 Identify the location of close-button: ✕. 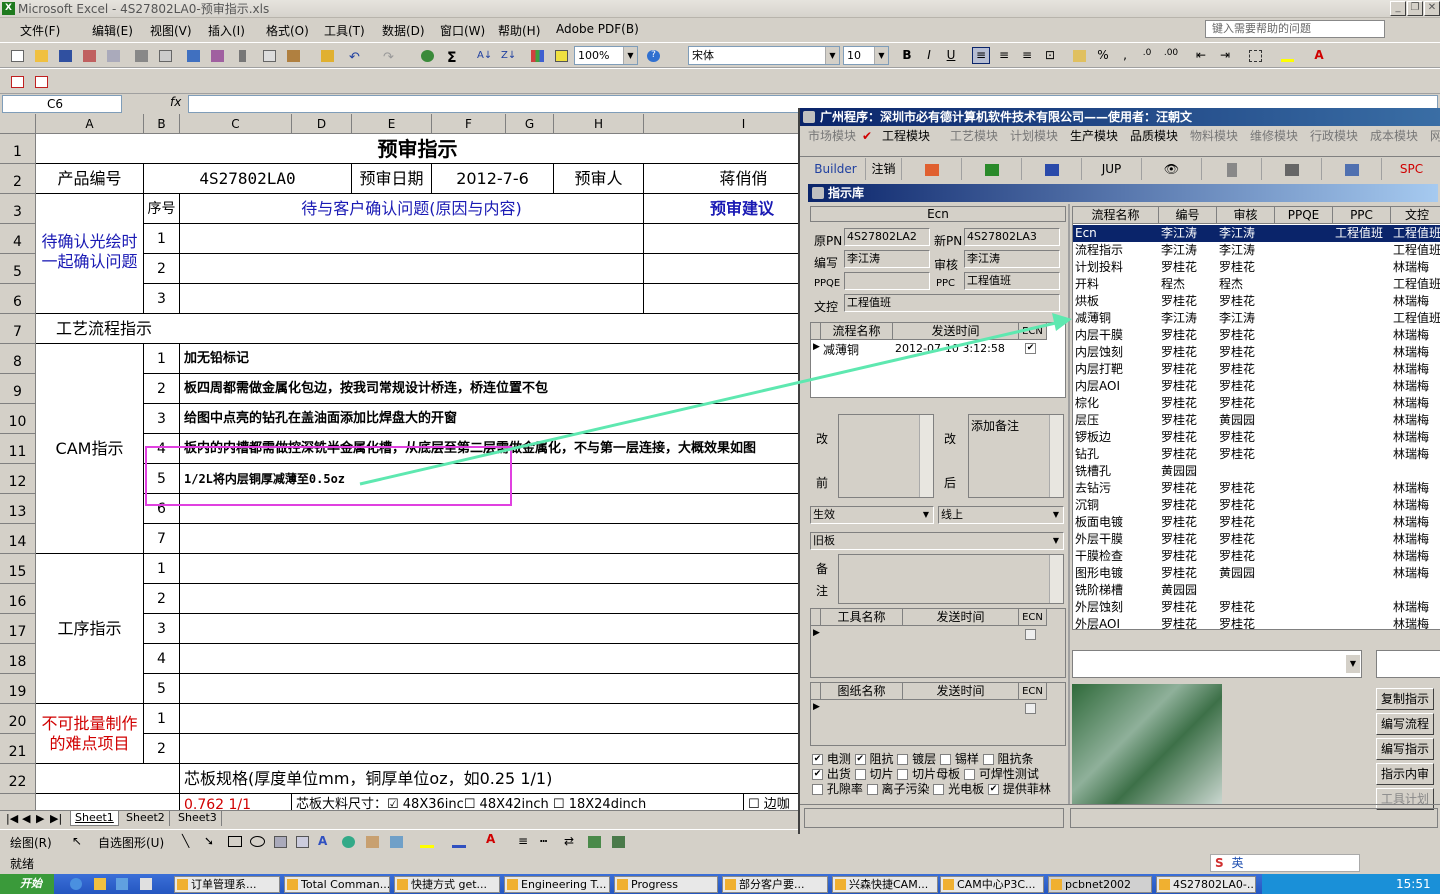
(1432, 8).